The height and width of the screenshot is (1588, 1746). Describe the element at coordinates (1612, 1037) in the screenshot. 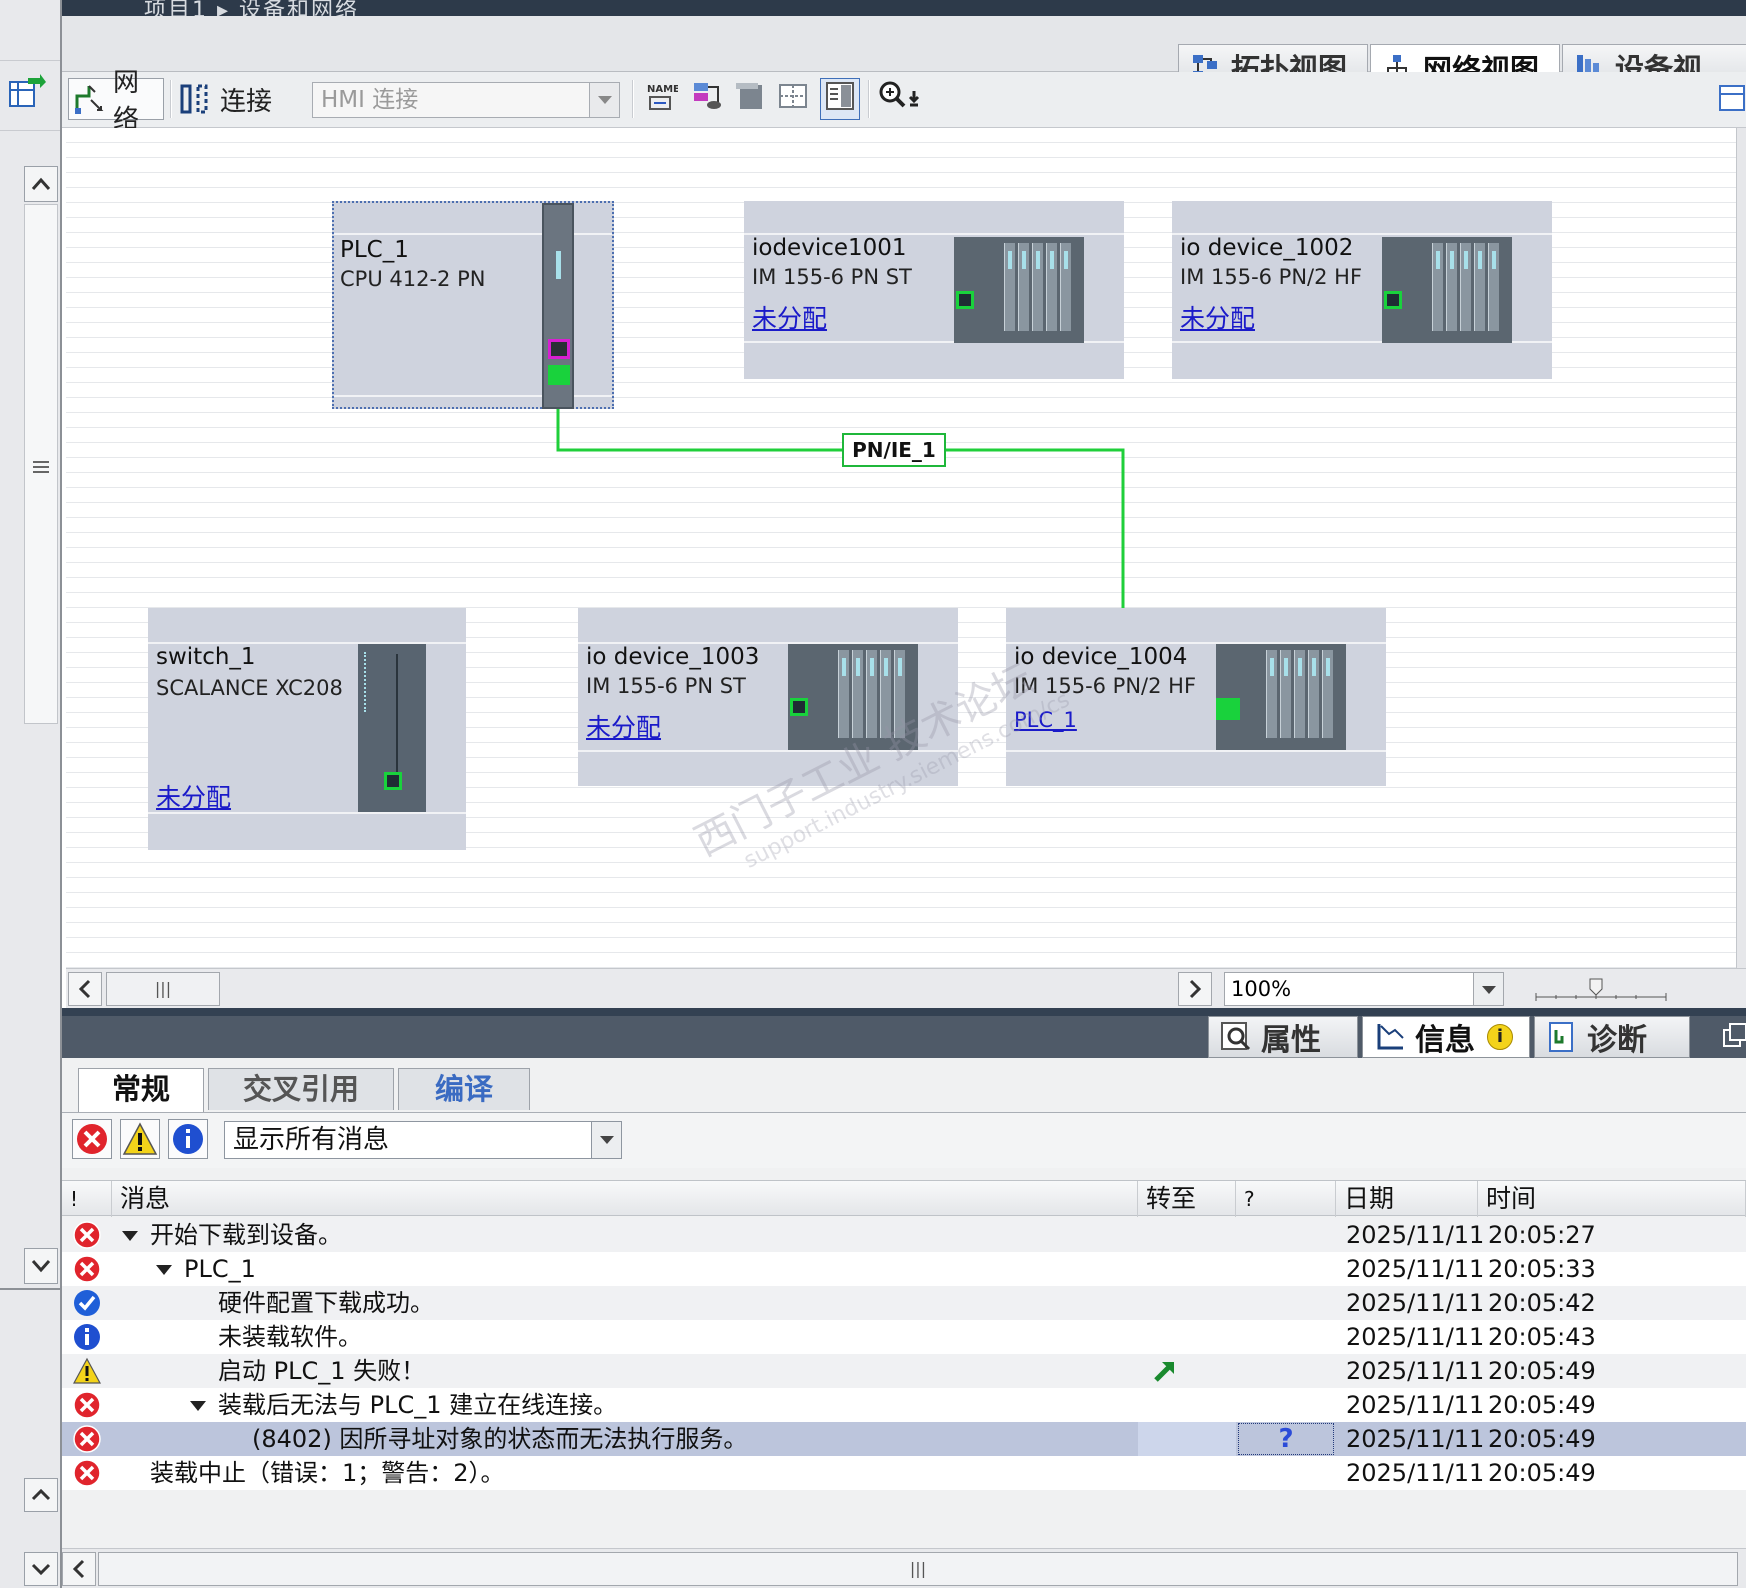

I see `tab-diagnostics: 诊断` at that location.